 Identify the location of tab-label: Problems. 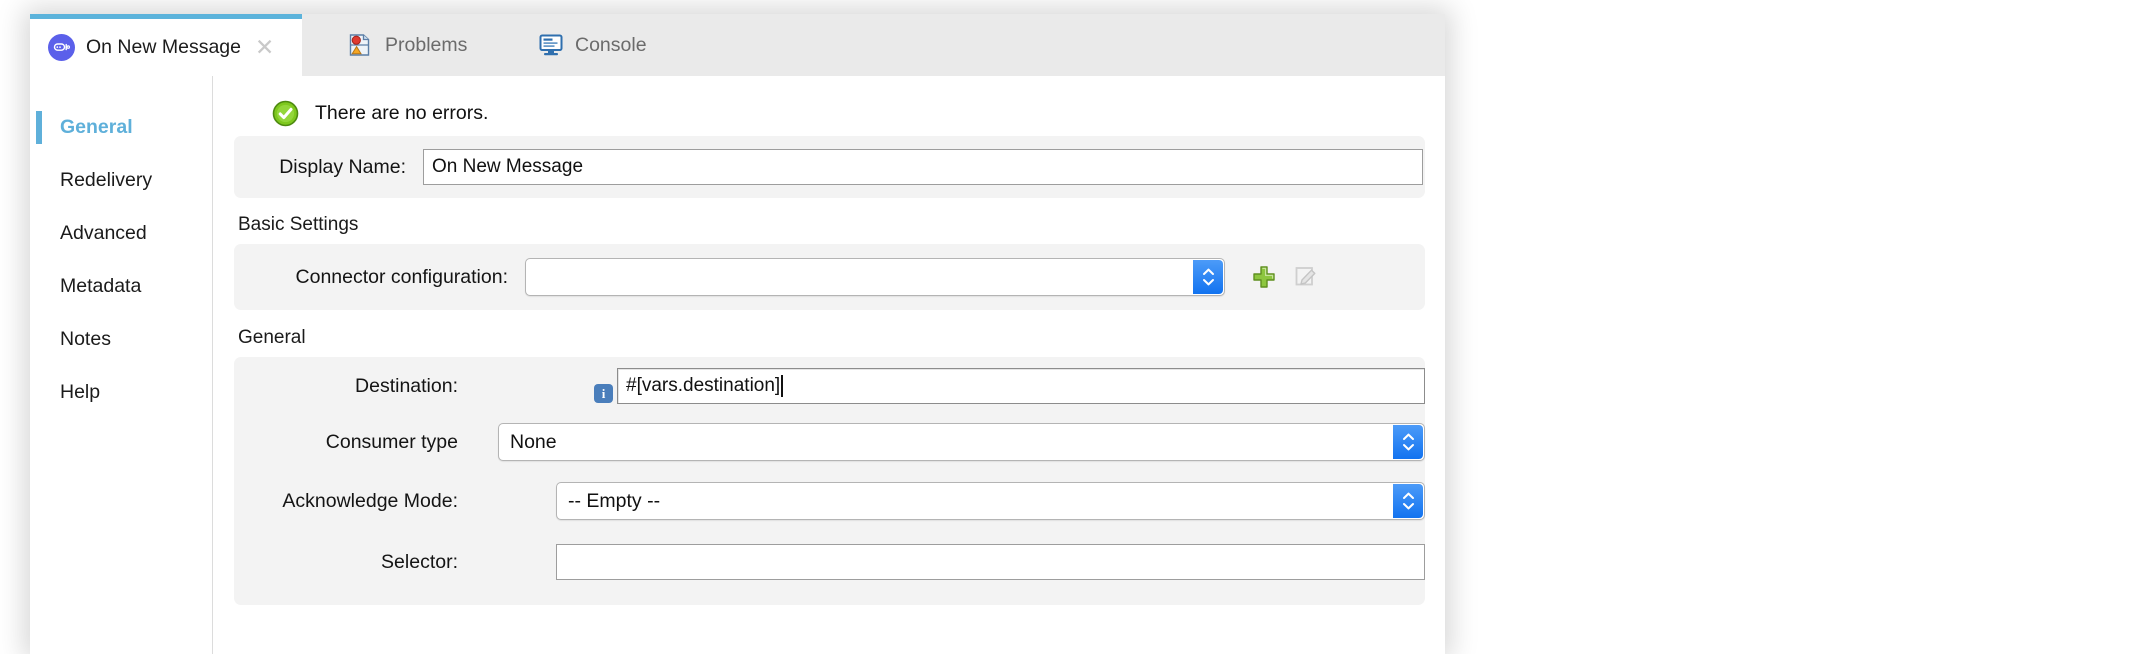
(426, 44).